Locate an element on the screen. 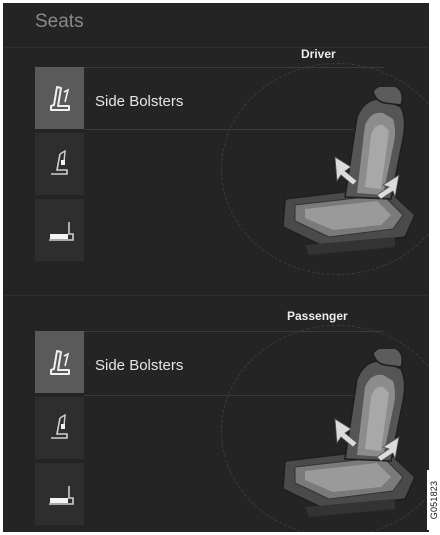  passenger-seat-illustration is located at coordinates (349, 433).